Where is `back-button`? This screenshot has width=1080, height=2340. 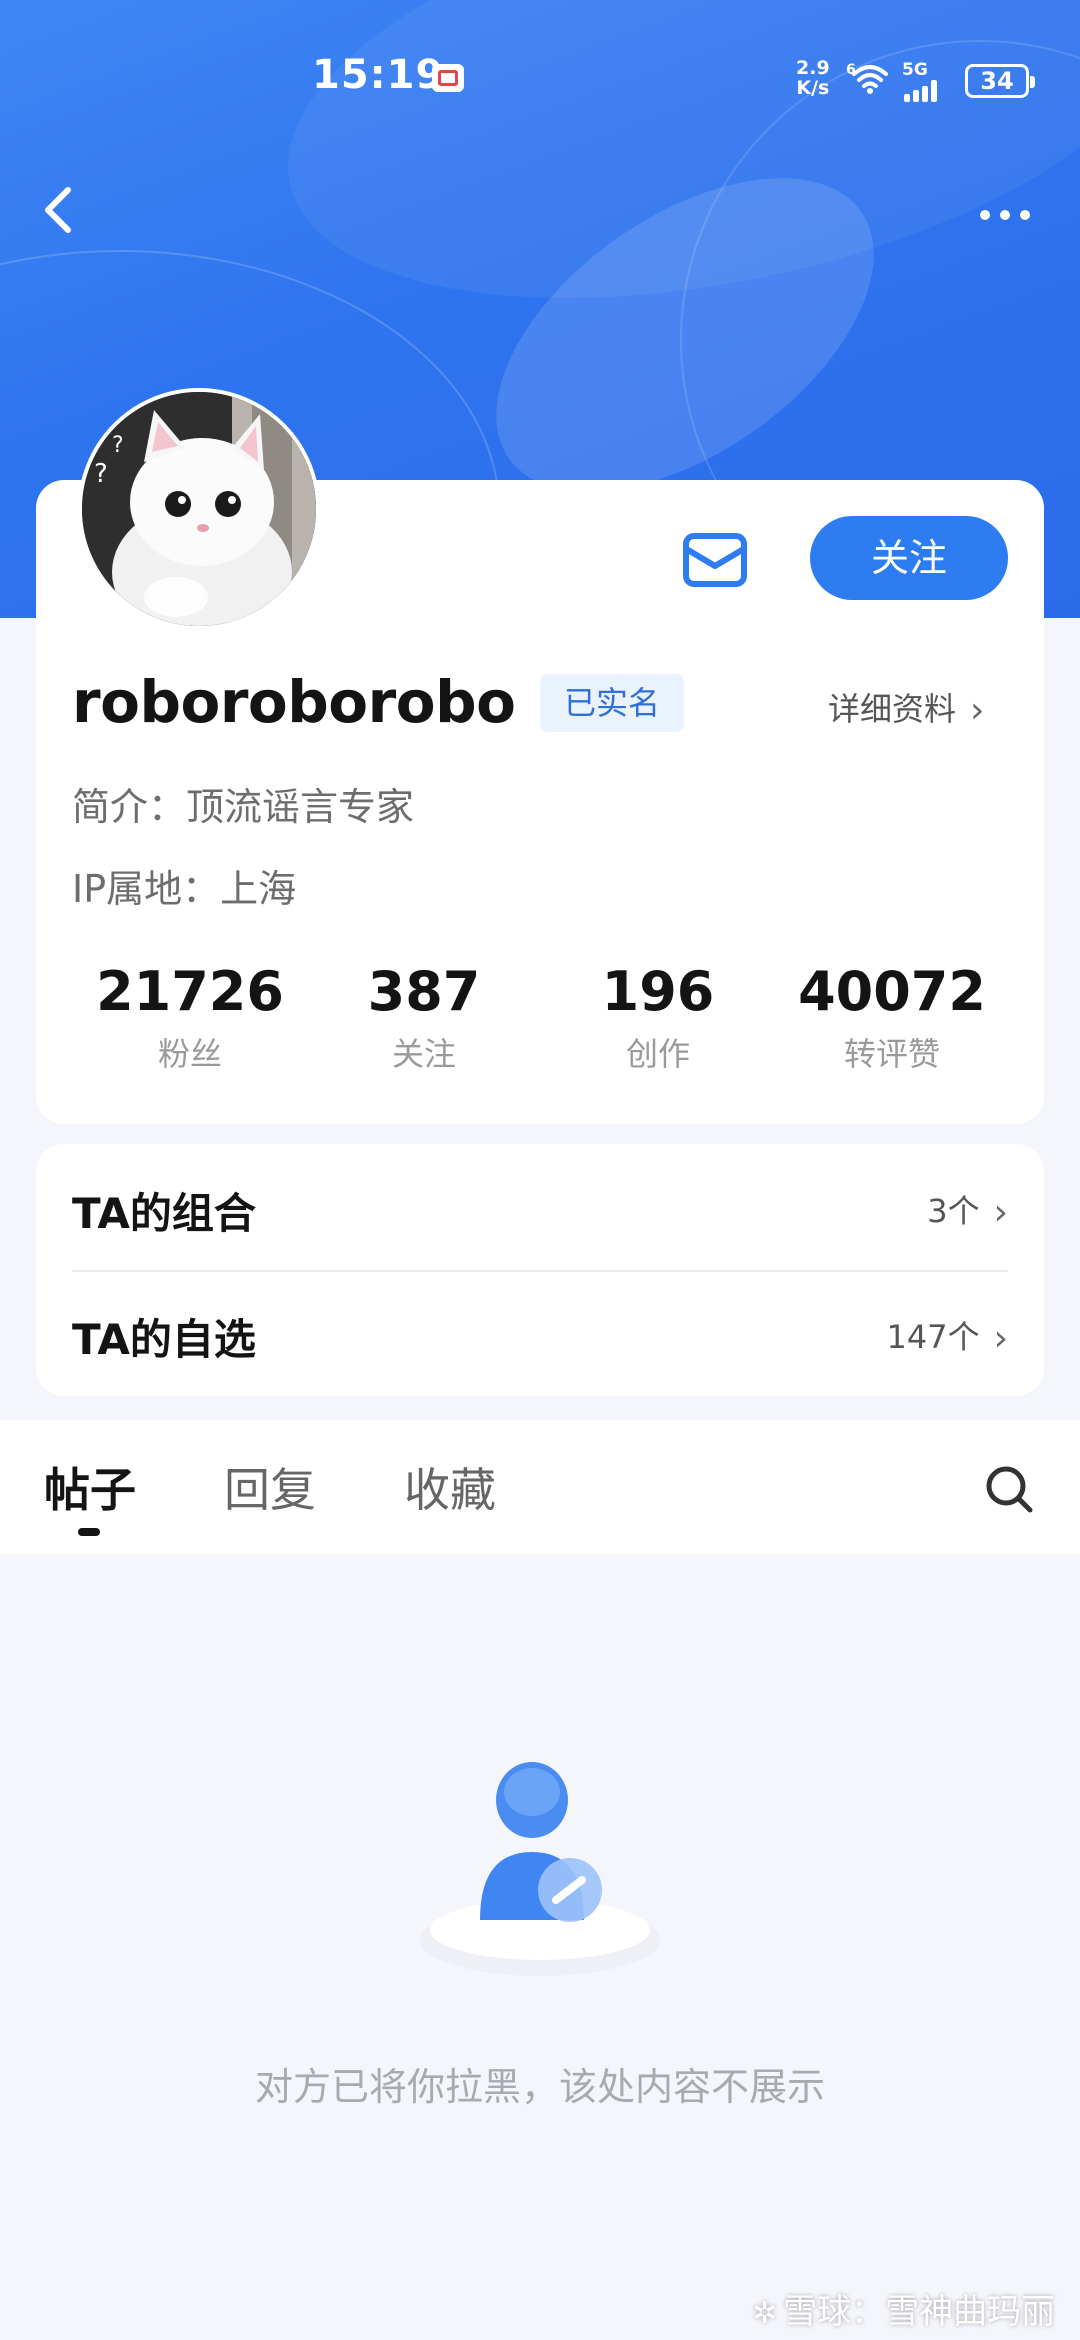
back-button is located at coordinates (60, 210).